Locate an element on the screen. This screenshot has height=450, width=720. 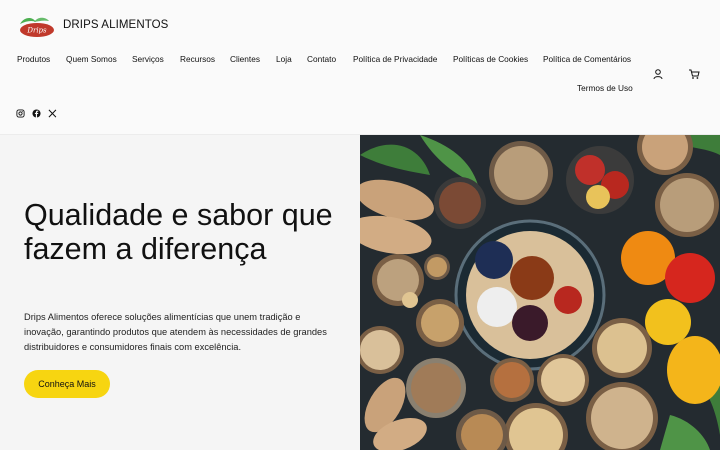
nav-item-servicos: Serviços is located at coordinates (148, 59).